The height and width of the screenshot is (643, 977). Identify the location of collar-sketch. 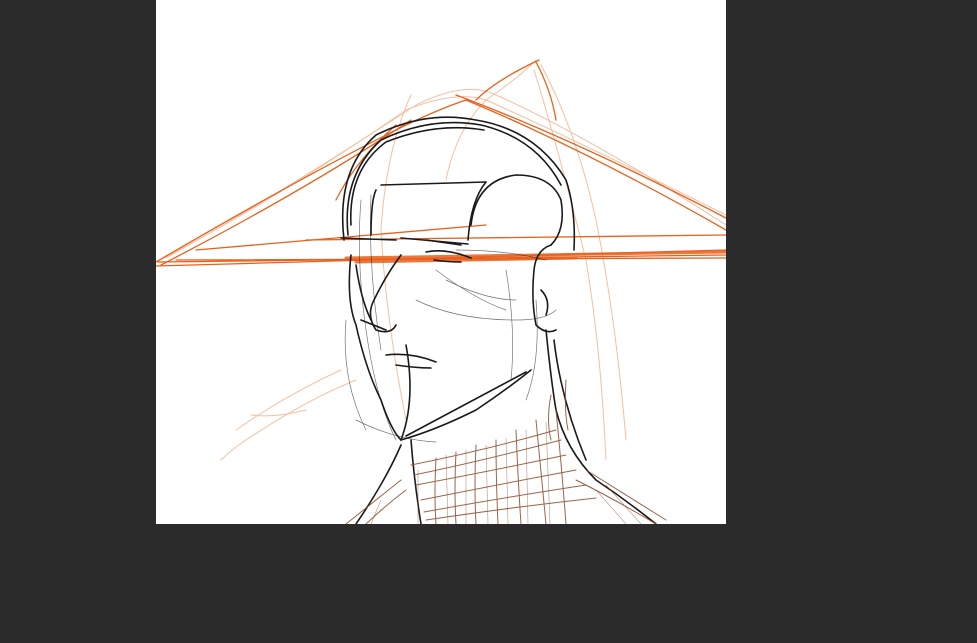
(506, 451).